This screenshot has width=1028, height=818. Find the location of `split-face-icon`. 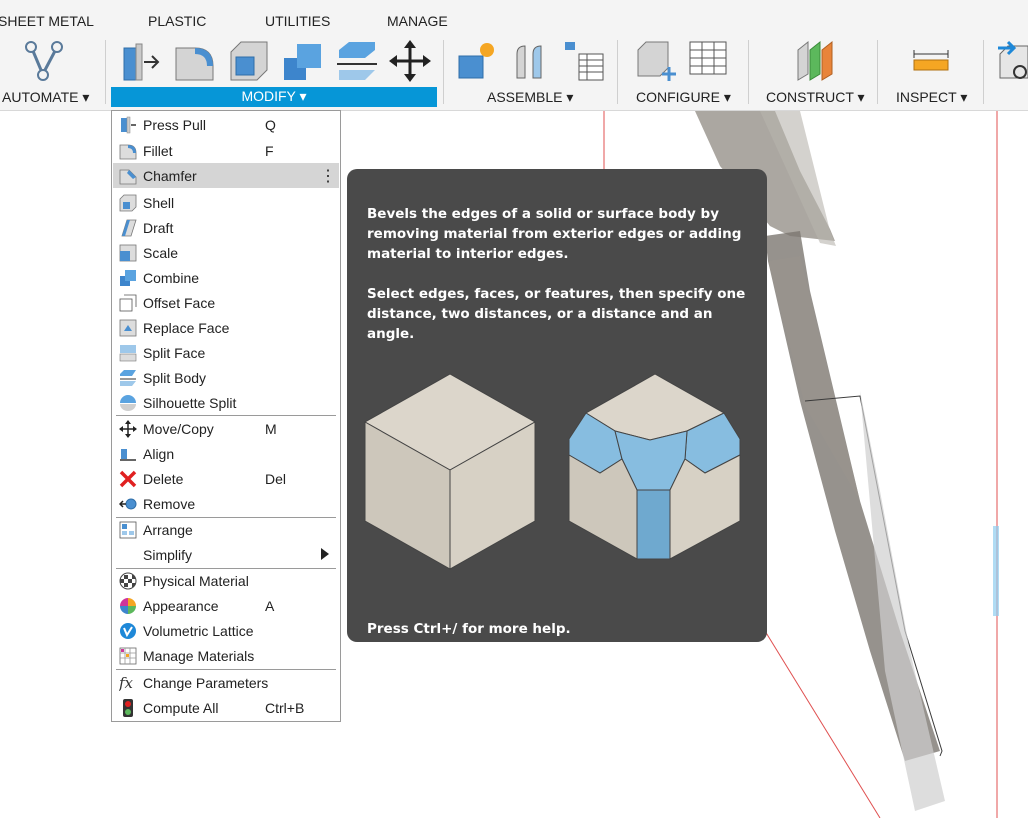

split-face-icon is located at coordinates (128, 353).